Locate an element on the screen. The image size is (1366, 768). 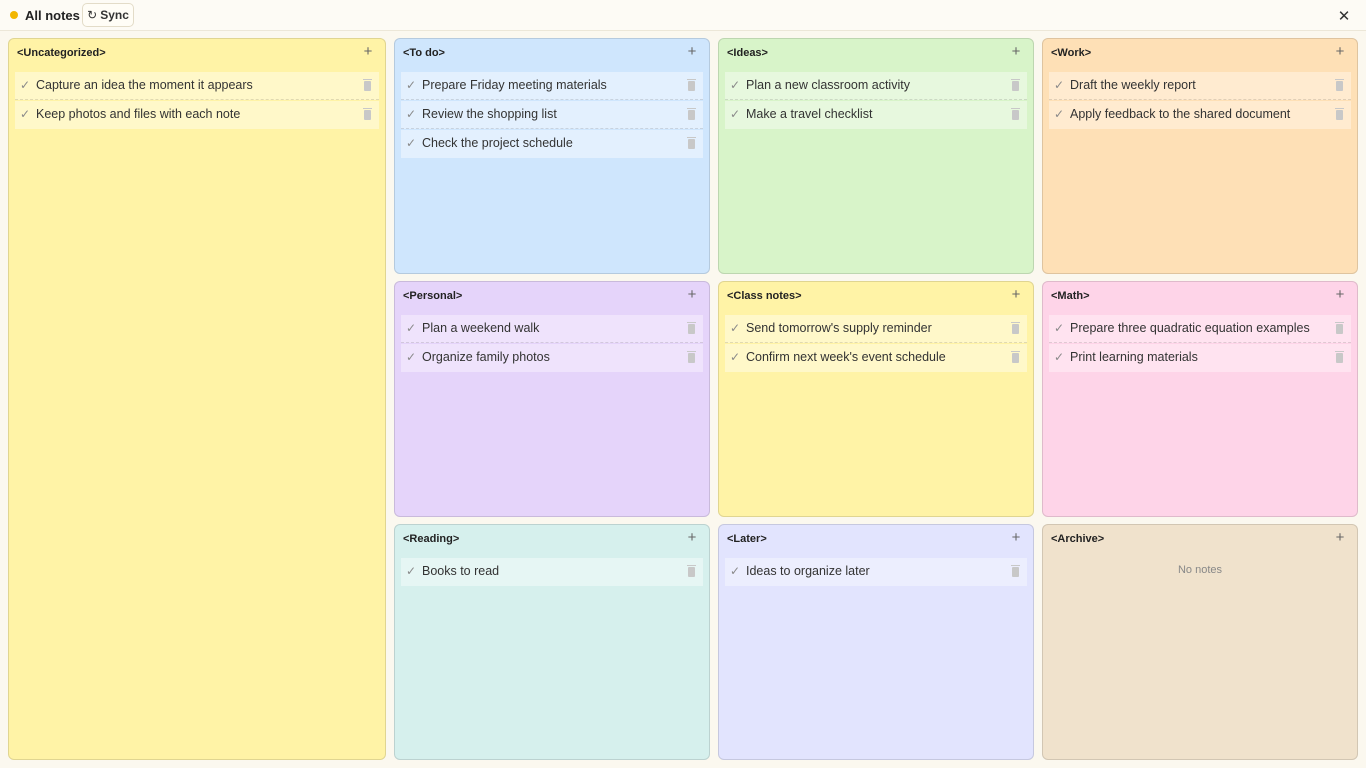
note-text: Ideas to organize later is located at coordinates (808, 571).